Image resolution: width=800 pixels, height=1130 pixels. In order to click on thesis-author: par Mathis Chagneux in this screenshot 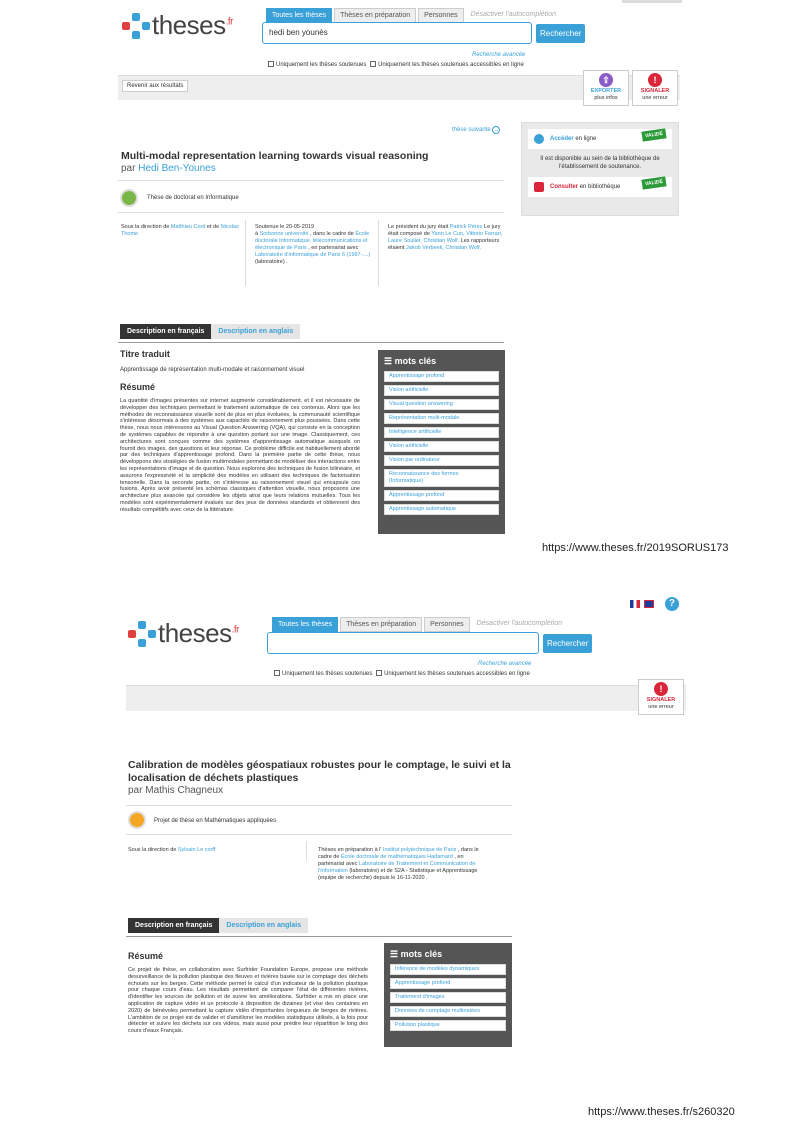, I will do `click(175, 790)`.